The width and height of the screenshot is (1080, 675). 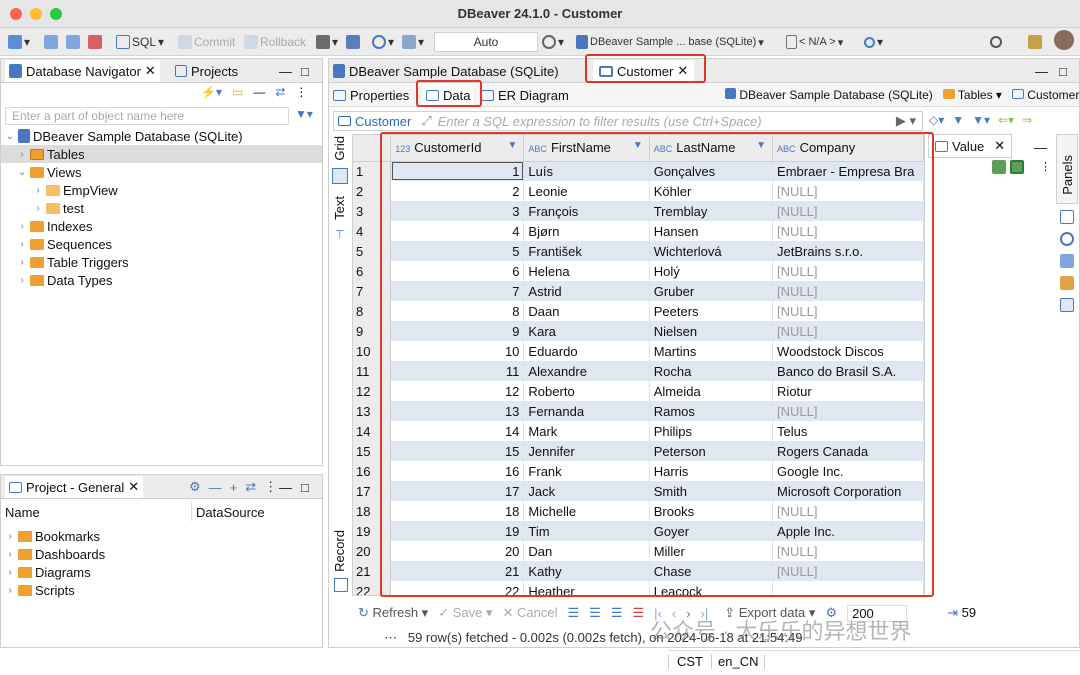 What do you see at coordinates (140, 42) in the screenshot?
I see `sql-editor-button: SQL ▾` at bounding box center [140, 42].